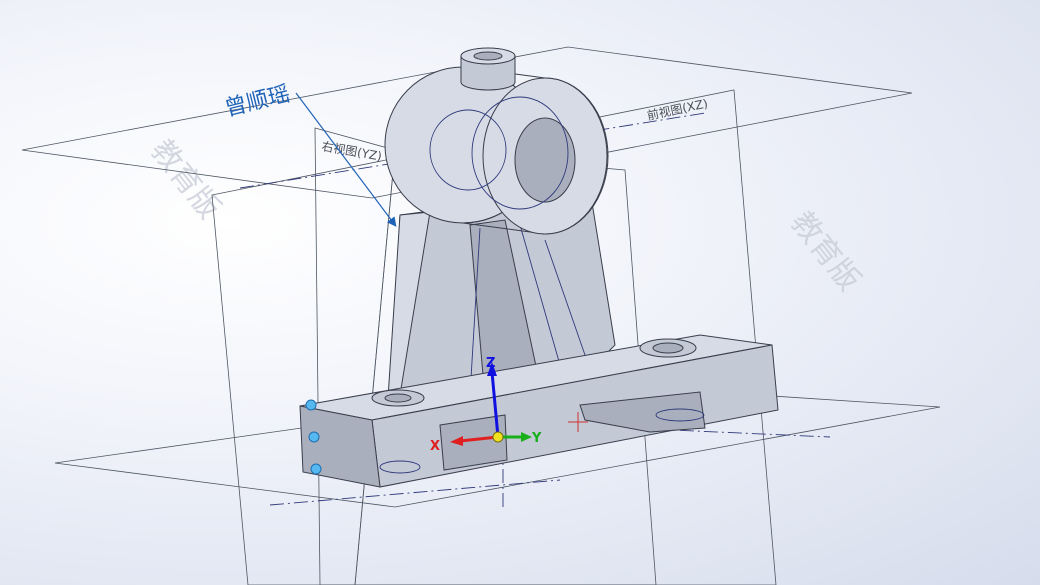 This screenshot has height=585, width=1040. I want to click on hole-right, so click(668, 348).